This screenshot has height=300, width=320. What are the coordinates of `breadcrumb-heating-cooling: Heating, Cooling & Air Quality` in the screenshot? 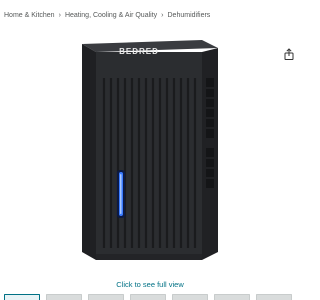 It's located at (111, 15).